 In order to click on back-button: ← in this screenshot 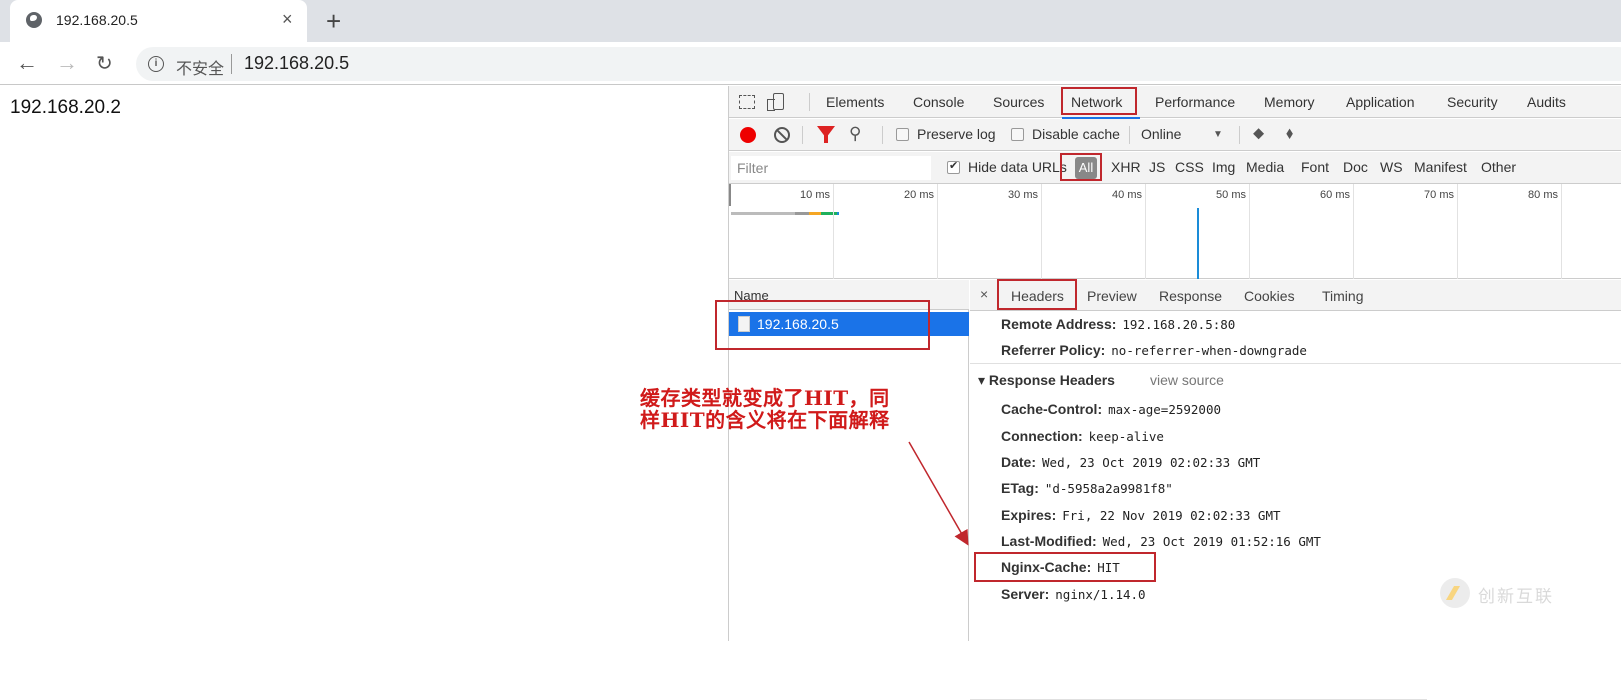, I will do `click(27, 63)`.